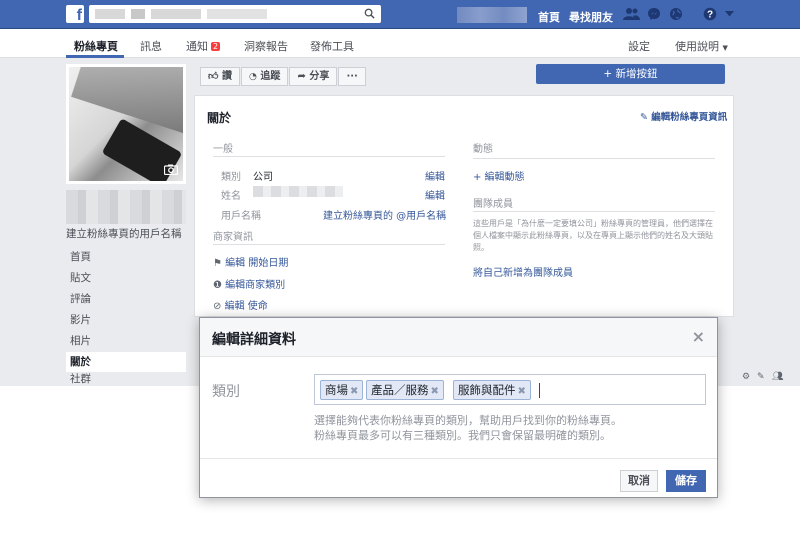 Image resolution: width=800 pixels, height=533 pixels. What do you see at coordinates (654, 14) in the screenshot?
I see `messenger-icon` at bounding box center [654, 14].